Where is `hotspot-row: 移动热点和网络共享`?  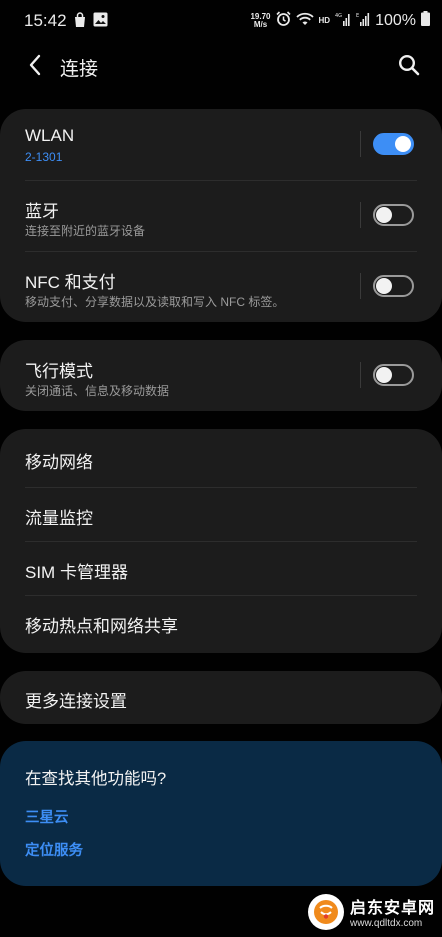
hotspot-row: 移动热点和网络共享 is located at coordinates (221, 624).